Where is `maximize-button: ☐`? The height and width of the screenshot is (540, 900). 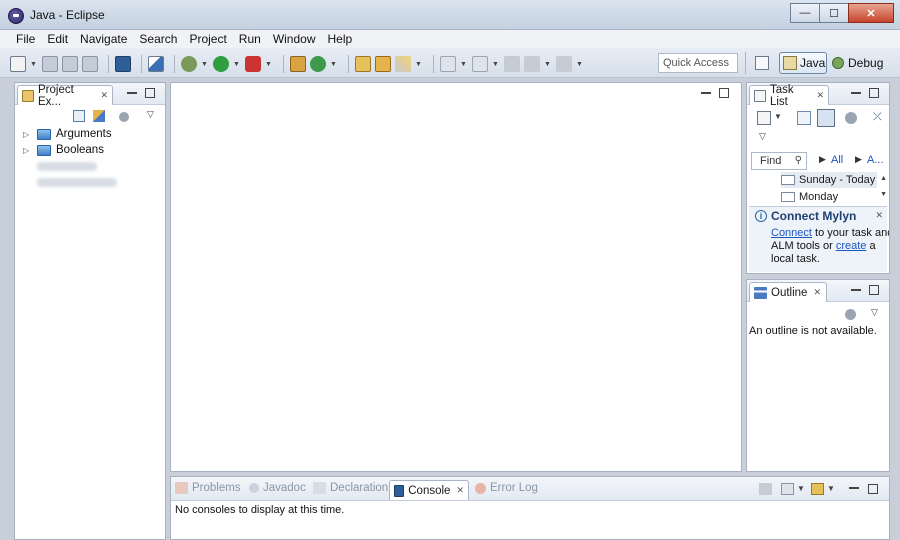
maximize-button: ☐ is located at coordinates (834, 13).